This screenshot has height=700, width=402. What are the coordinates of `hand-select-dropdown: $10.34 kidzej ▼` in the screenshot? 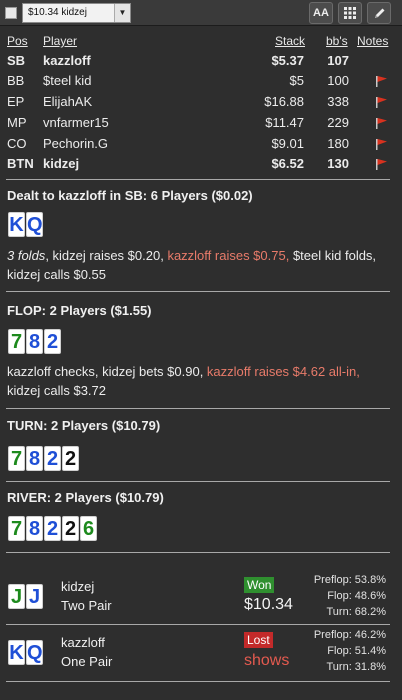 It's located at (76, 13).